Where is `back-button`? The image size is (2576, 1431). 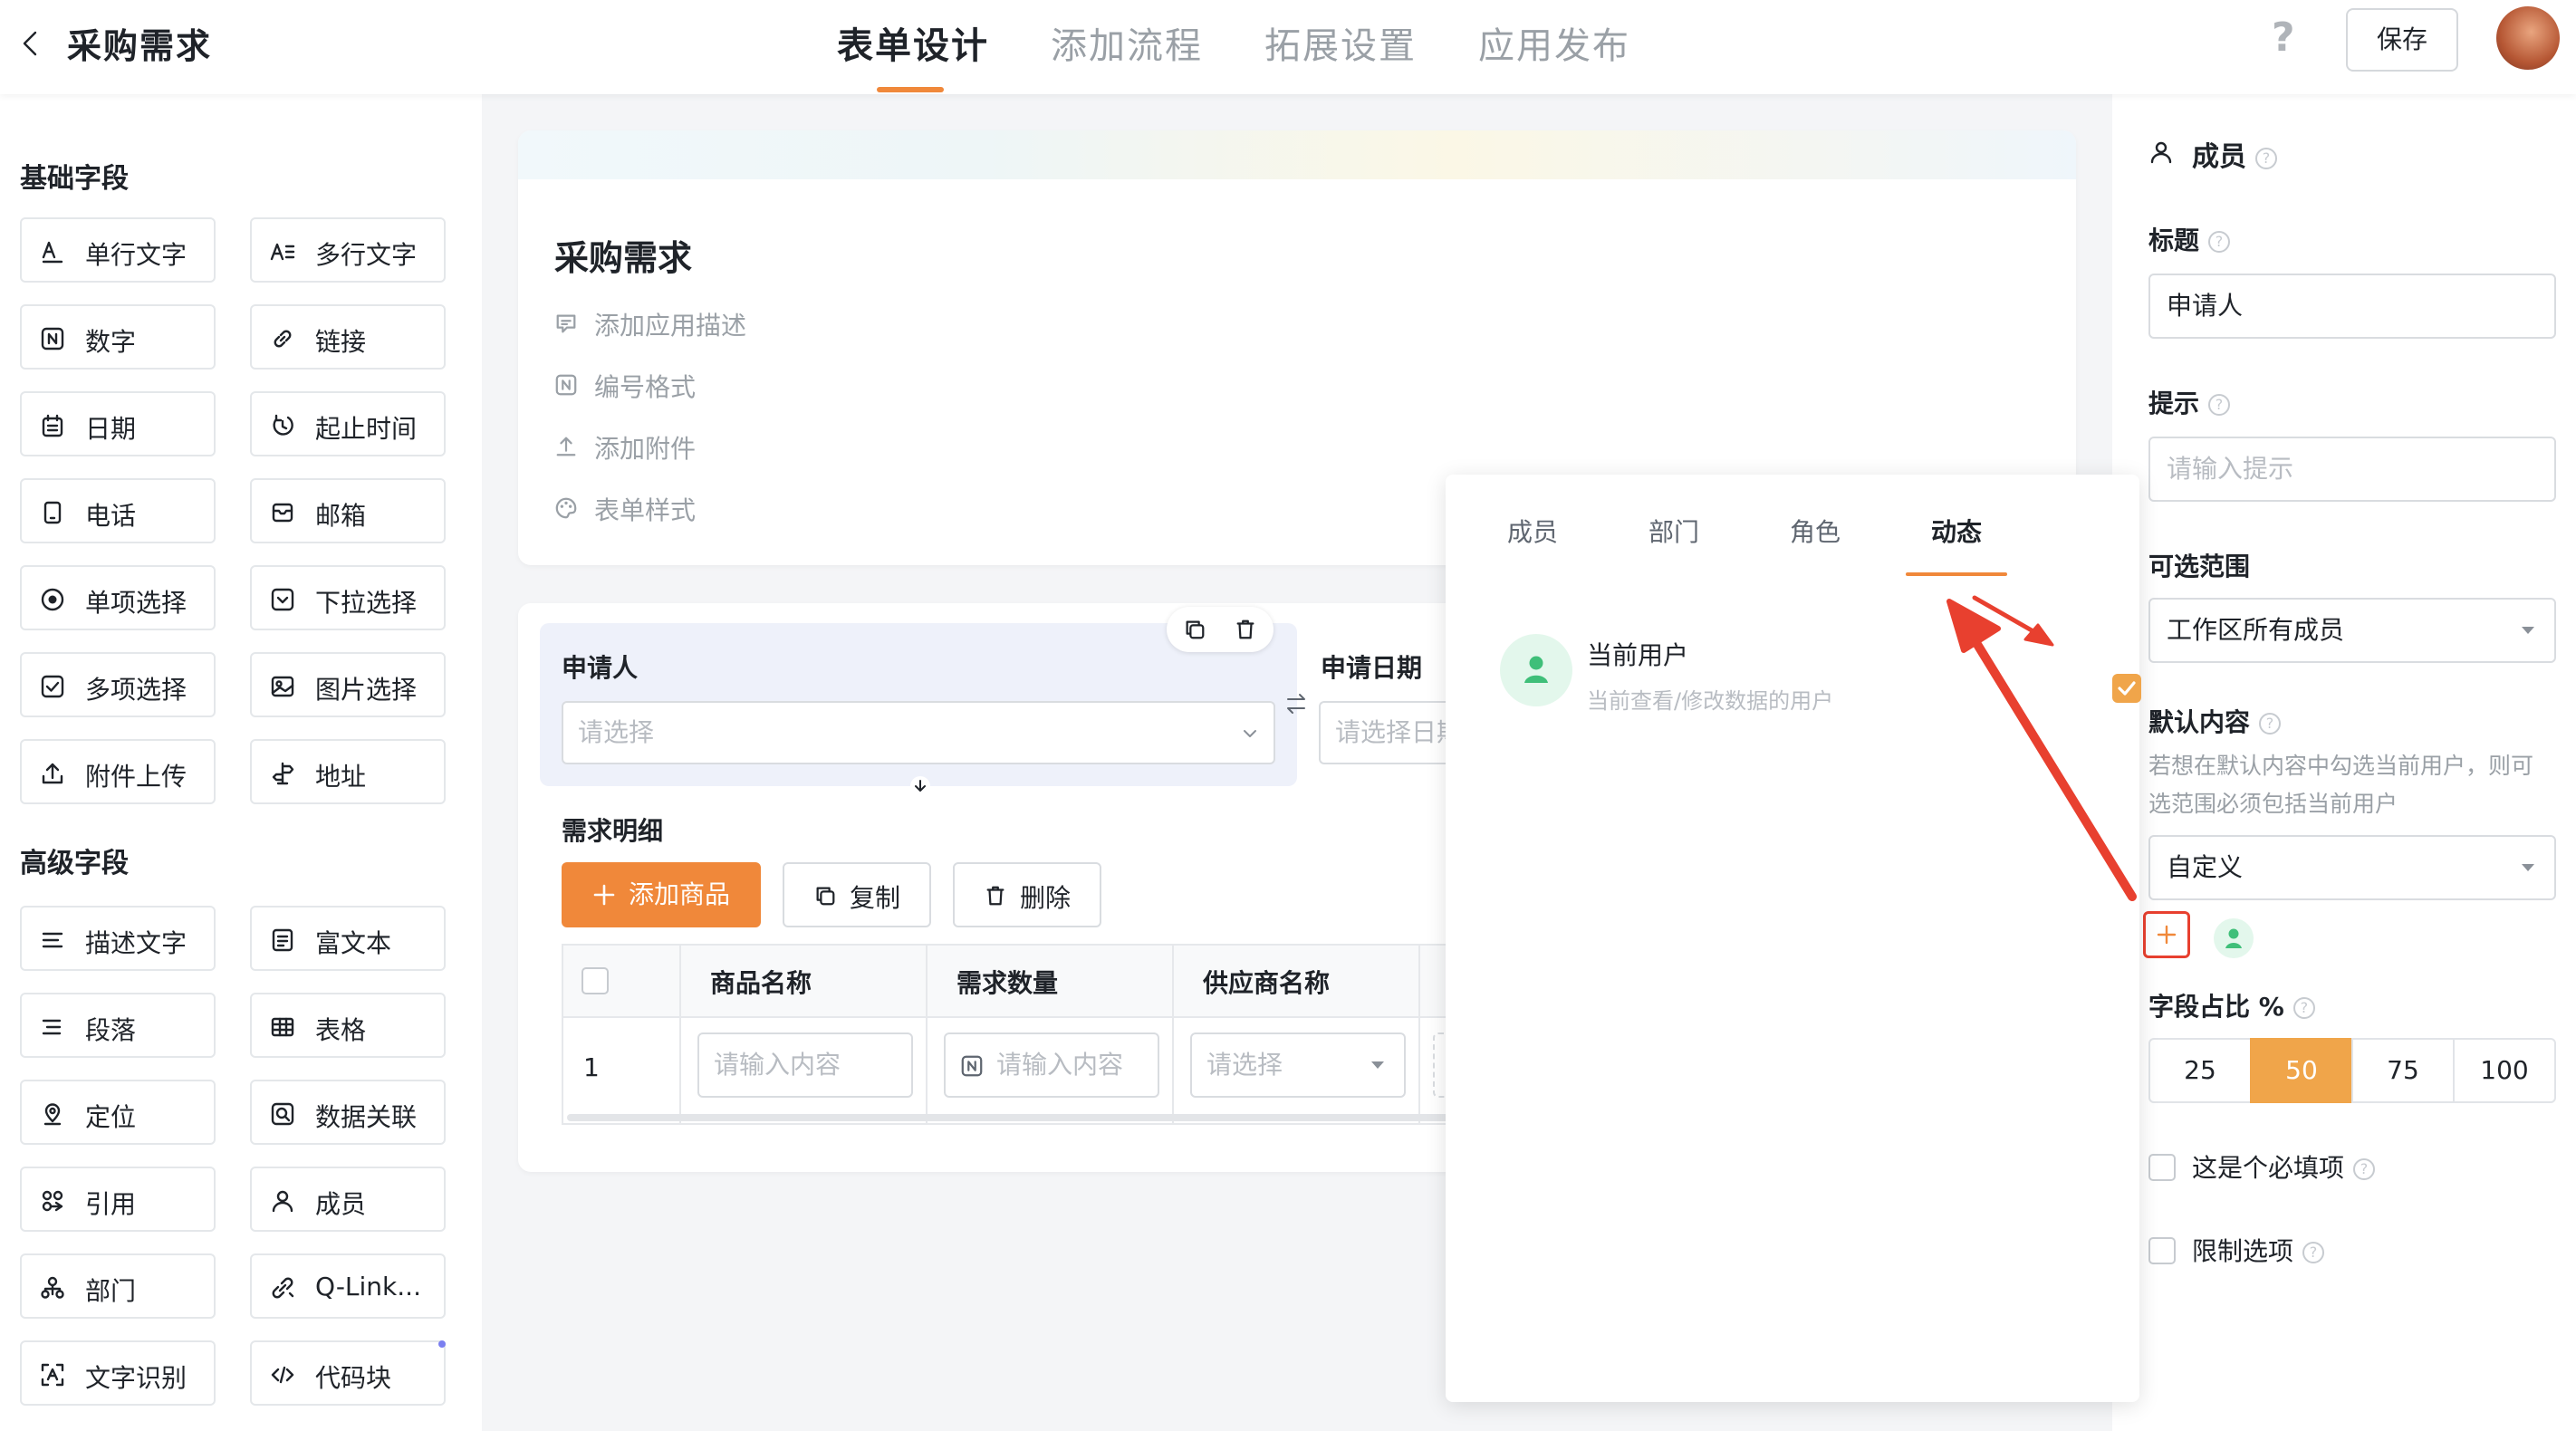 back-button is located at coordinates (31, 43).